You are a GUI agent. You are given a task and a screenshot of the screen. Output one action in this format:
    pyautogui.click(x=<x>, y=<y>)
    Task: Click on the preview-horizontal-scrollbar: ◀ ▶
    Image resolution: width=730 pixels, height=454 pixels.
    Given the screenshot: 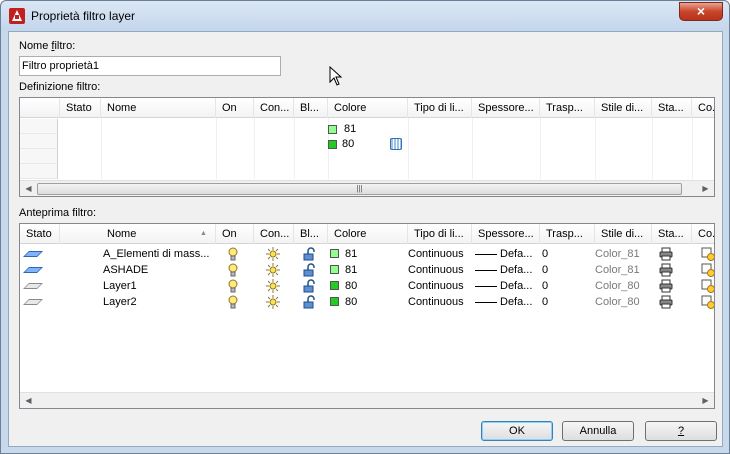 What is the action you would take?
    pyautogui.click(x=367, y=400)
    